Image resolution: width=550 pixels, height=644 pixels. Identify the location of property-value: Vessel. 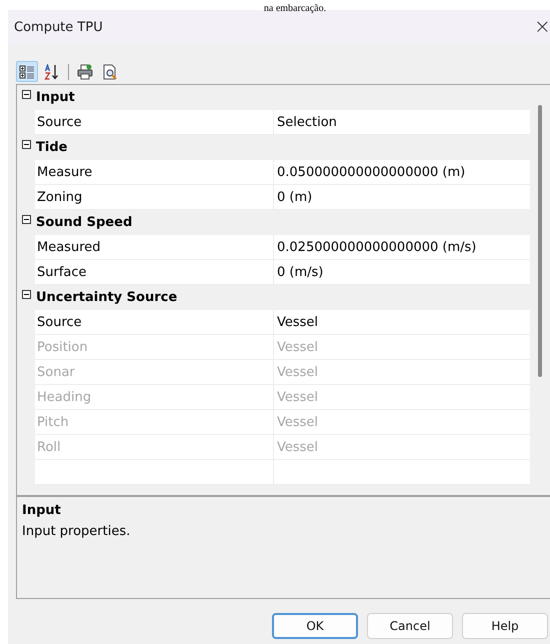
(402, 322).